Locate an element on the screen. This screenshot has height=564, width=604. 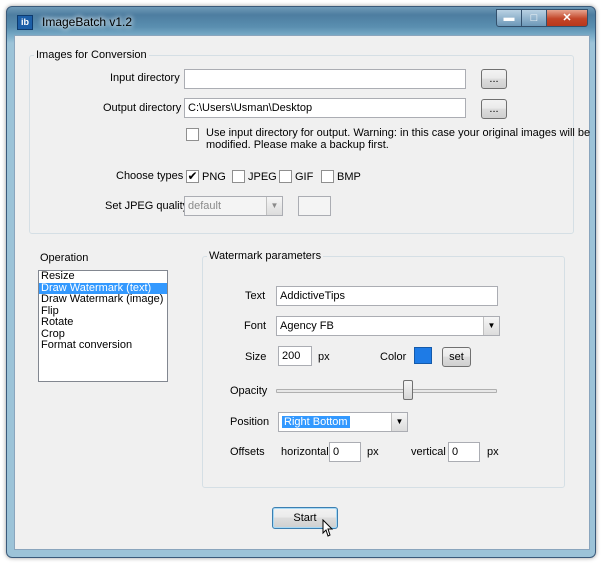
choose-types-label: Choose types is located at coordinates (150, 176).